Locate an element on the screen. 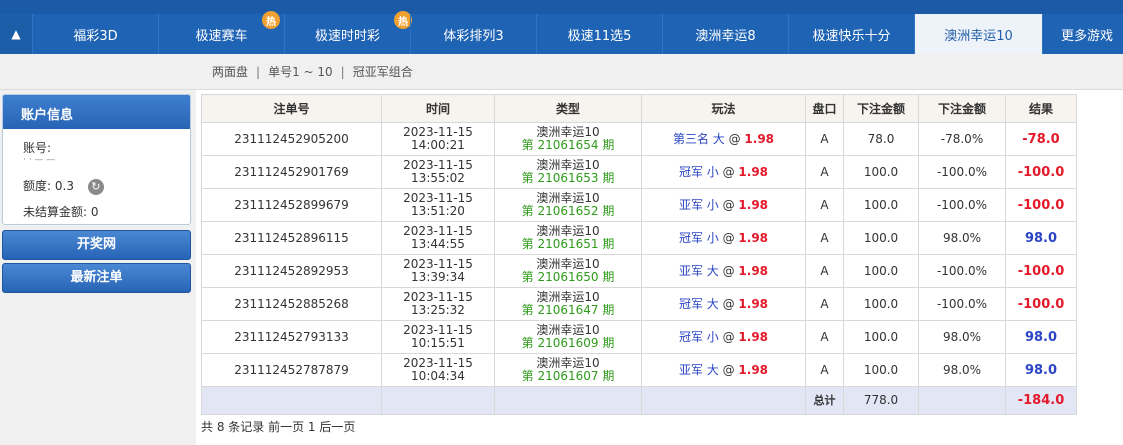 The image size is (1123, 445). tab-jisu-saiche: 极速赛车热 is located at coordinates (221, 32).